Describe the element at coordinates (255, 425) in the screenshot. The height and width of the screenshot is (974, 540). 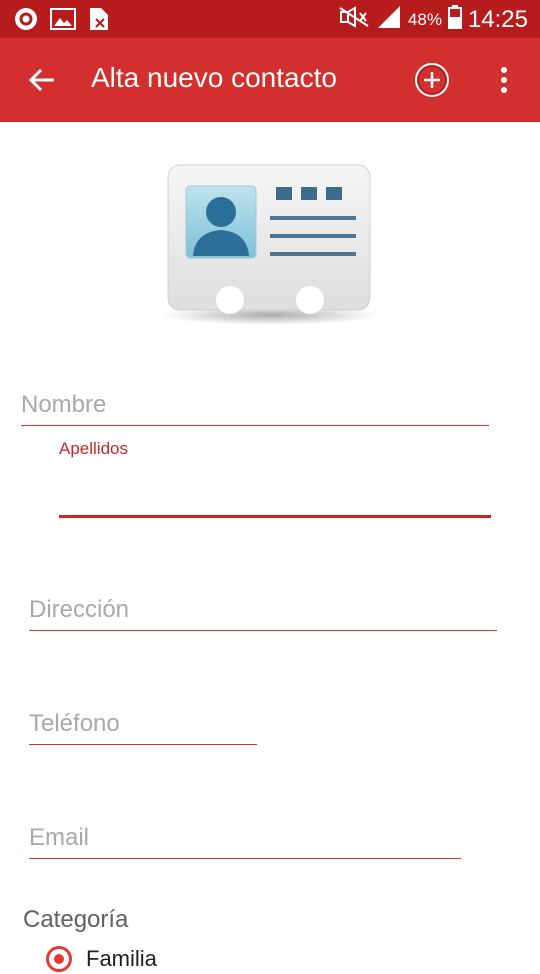
I see `nombre-underline` at that location.